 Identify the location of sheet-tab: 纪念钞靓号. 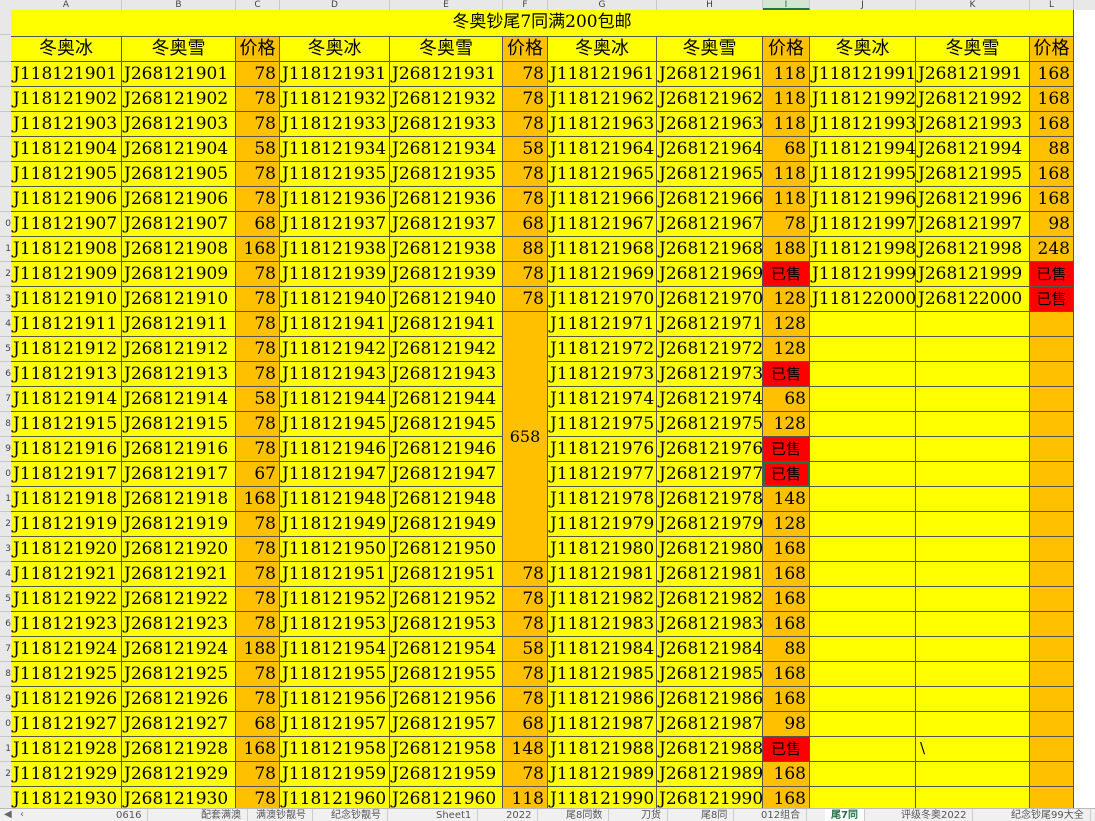
(356, 815).